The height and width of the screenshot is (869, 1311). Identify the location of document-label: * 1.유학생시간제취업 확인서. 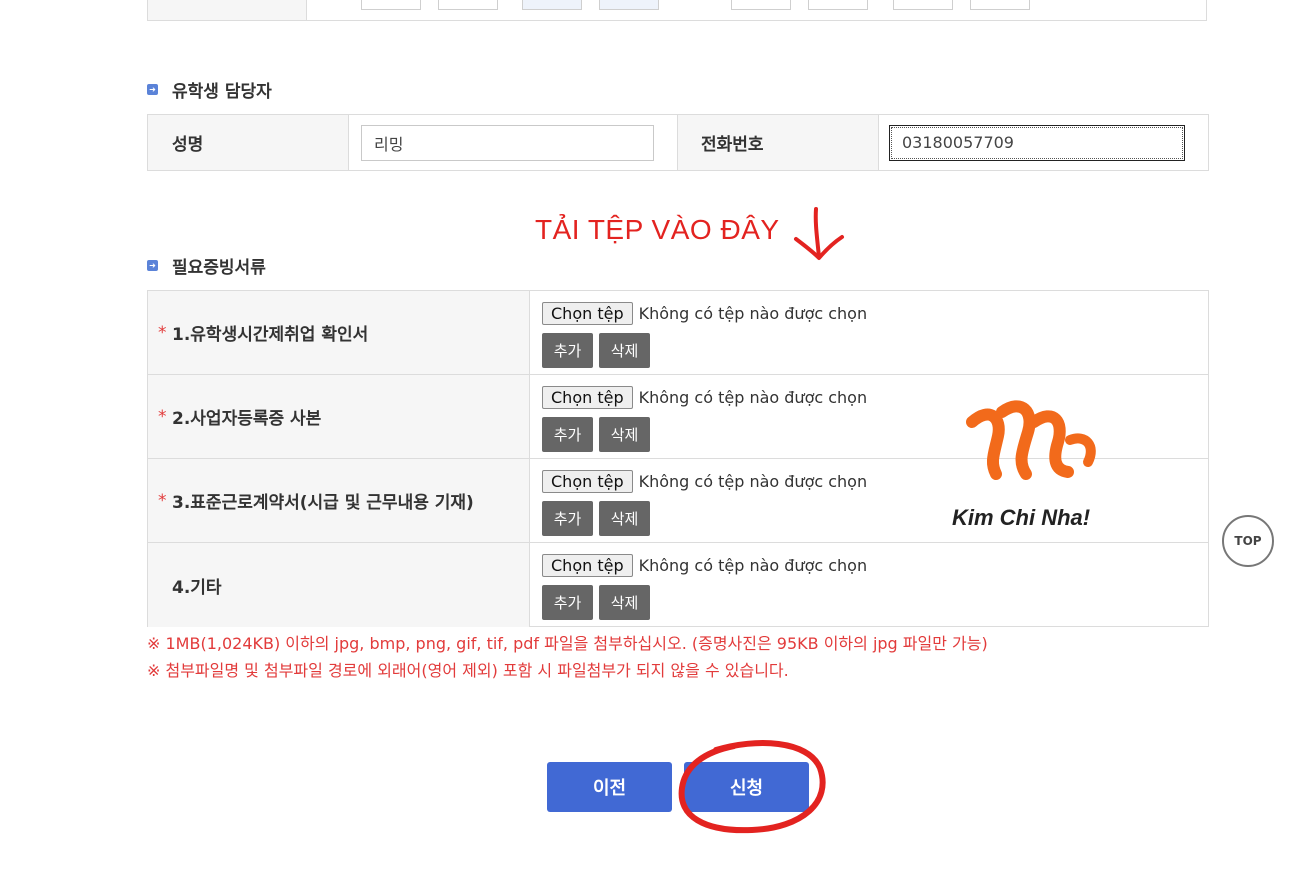
(339, 332).